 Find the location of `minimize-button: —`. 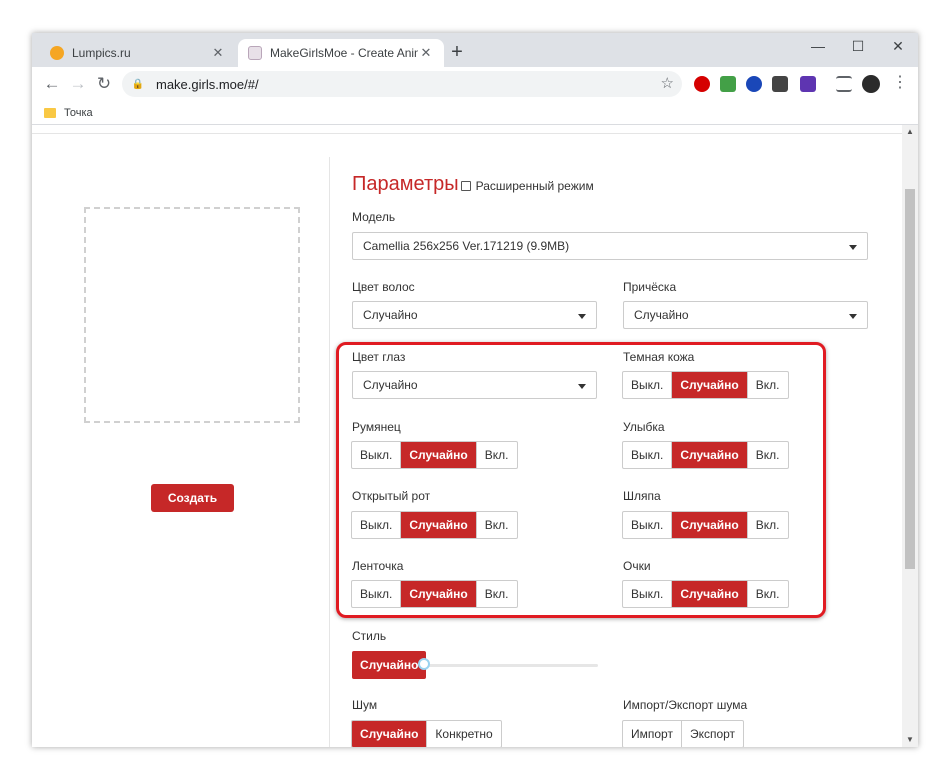

minimize-button: — is located at coordinates (818, 47).